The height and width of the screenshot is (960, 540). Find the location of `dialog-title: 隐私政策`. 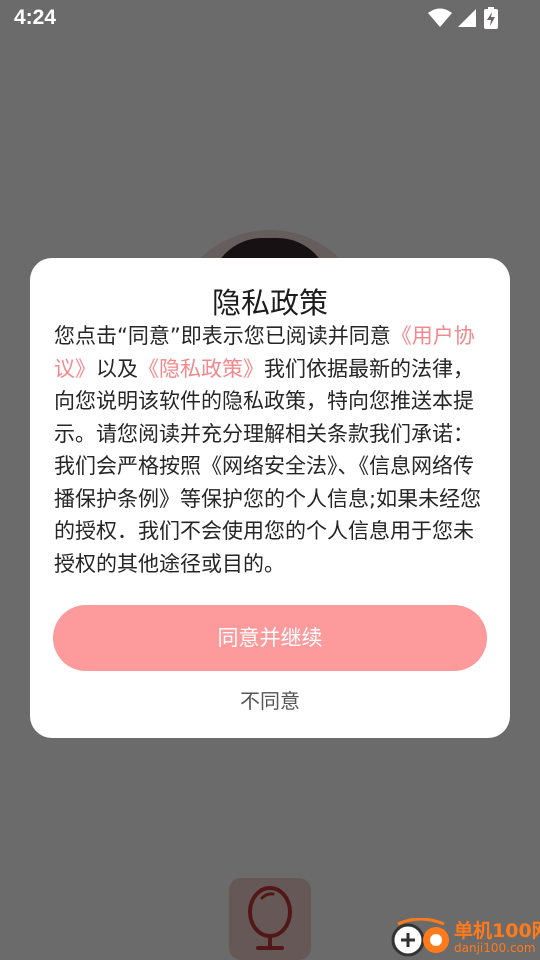

dialog-title: 隐私政策 is located at coordinates (269, 303).